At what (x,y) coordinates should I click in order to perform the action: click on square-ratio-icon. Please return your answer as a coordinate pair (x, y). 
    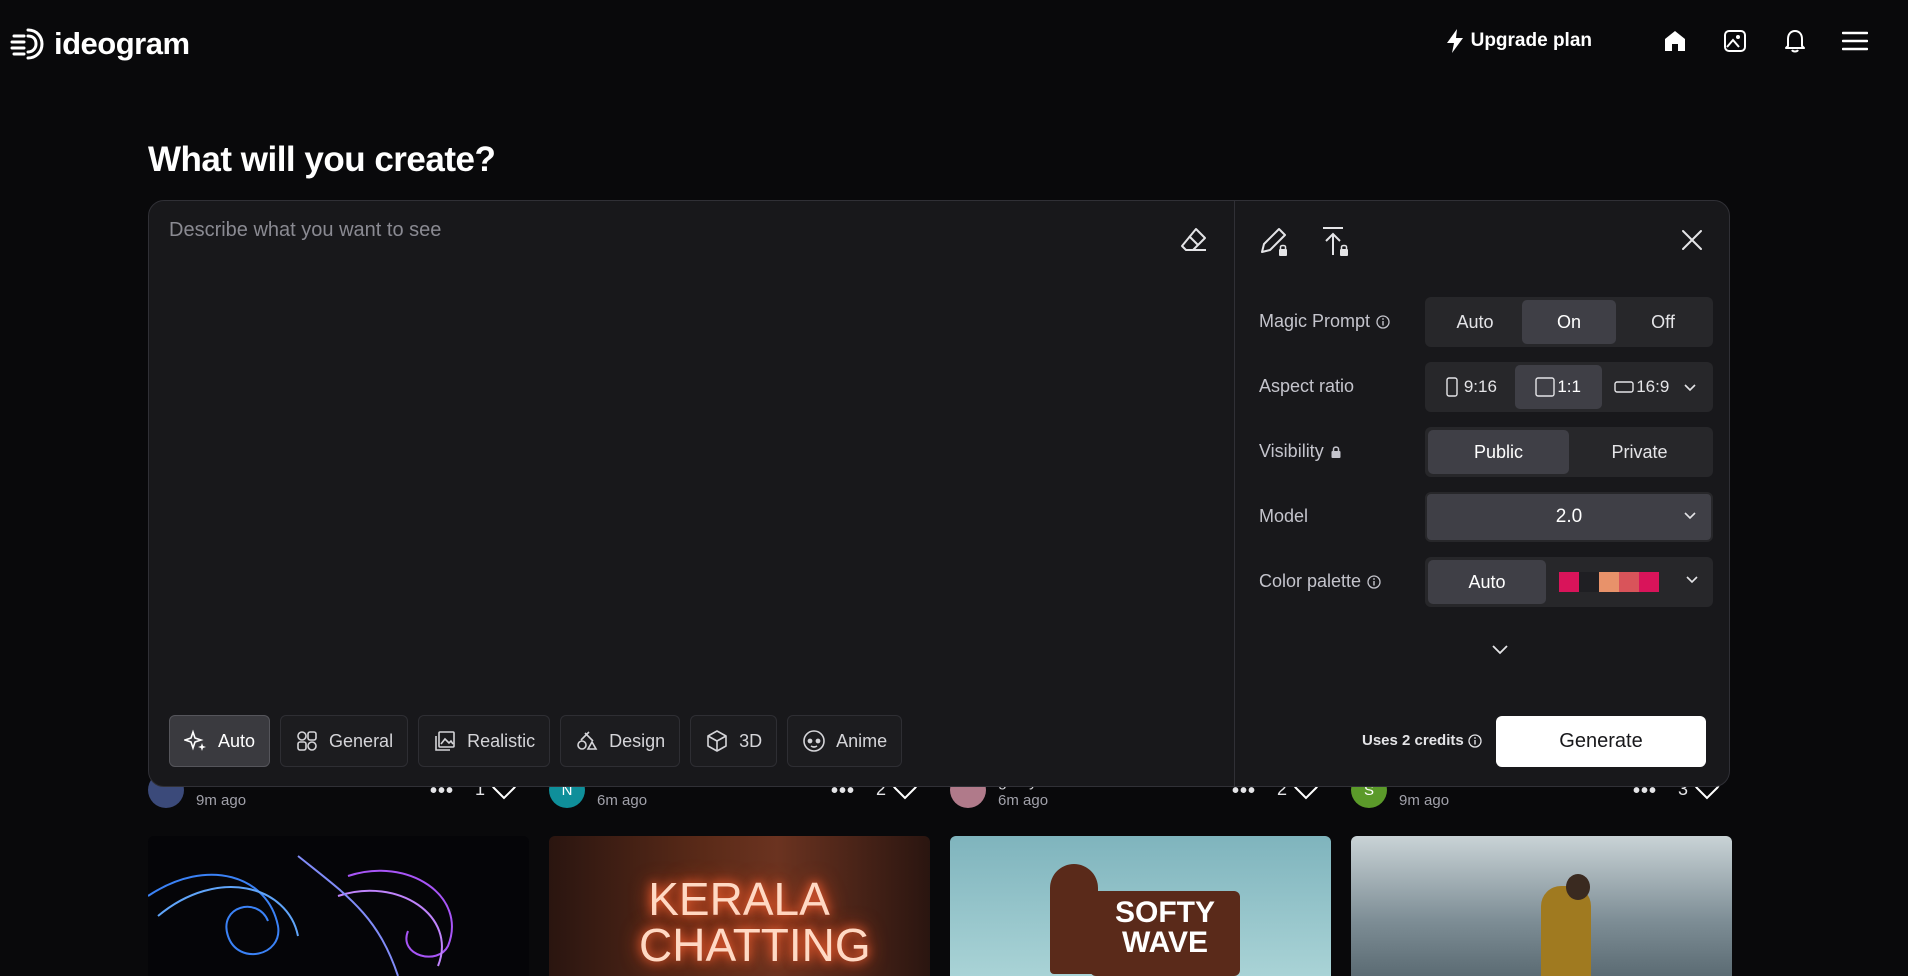
    Looking at the image, I should click on (1545, 387).